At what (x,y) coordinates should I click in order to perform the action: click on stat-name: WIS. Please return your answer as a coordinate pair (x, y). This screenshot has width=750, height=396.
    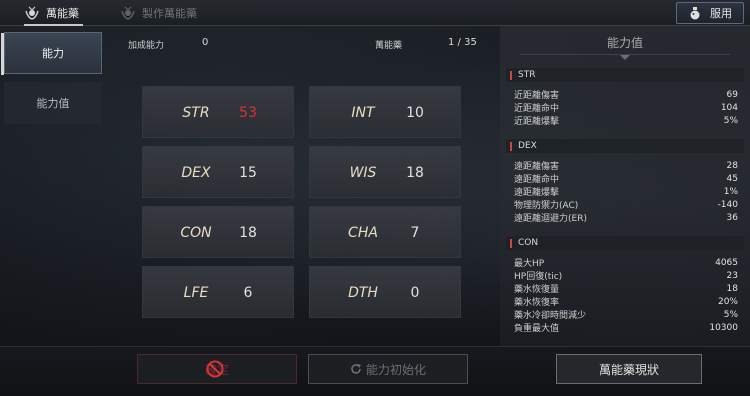
    Looking at the image, I should click on (363, 173).